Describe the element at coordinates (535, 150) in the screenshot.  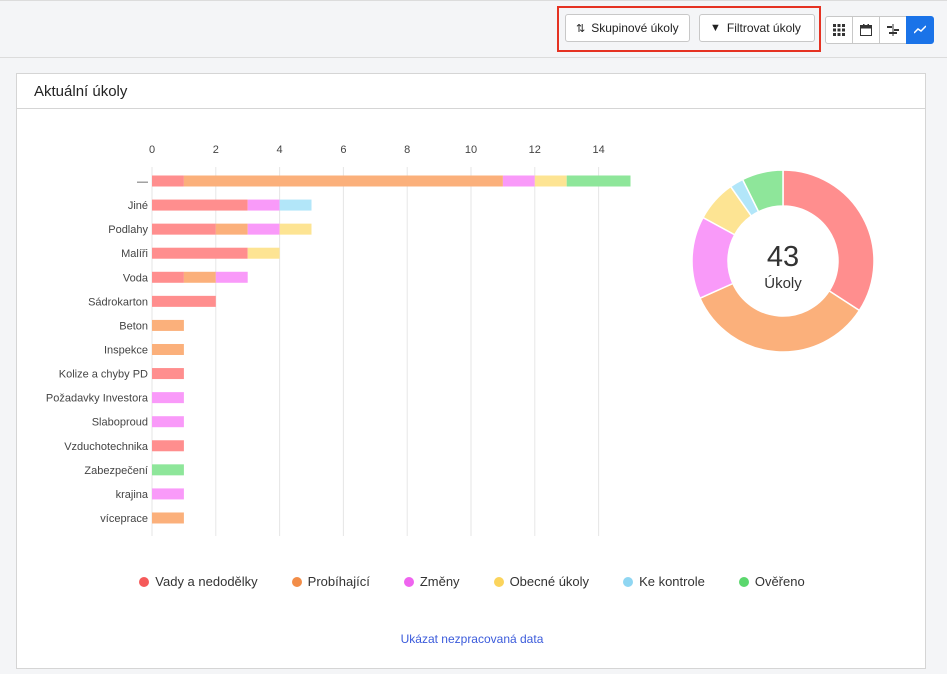
I see `x-tick-label: 12` at that location.